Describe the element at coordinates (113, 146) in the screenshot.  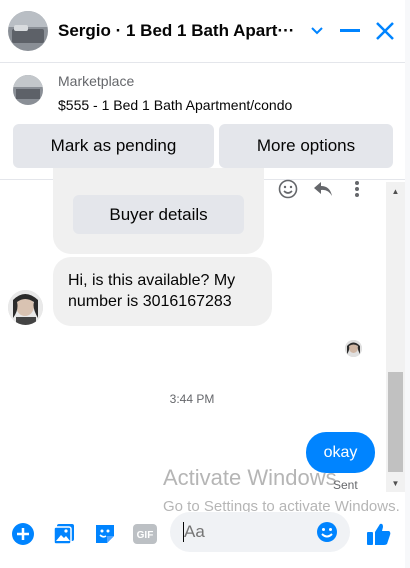
I see `mark-as-pending-button: Mark as pending` at that location.